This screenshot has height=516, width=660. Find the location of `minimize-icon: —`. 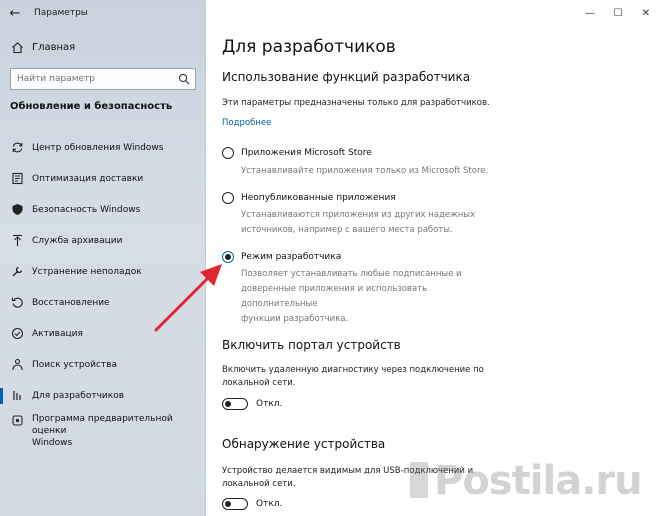

minimize-icon: — is located at coordinates (590, 13).